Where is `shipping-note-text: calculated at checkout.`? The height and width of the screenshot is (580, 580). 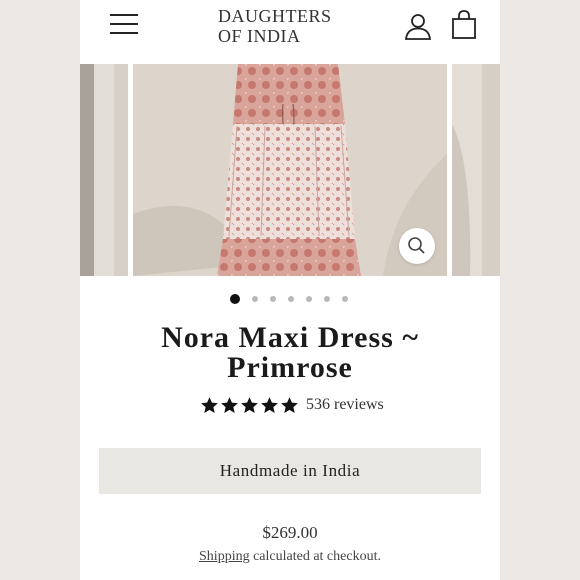 shipping-note-text: calculated at checkout. is located at coordinates (315, 556).